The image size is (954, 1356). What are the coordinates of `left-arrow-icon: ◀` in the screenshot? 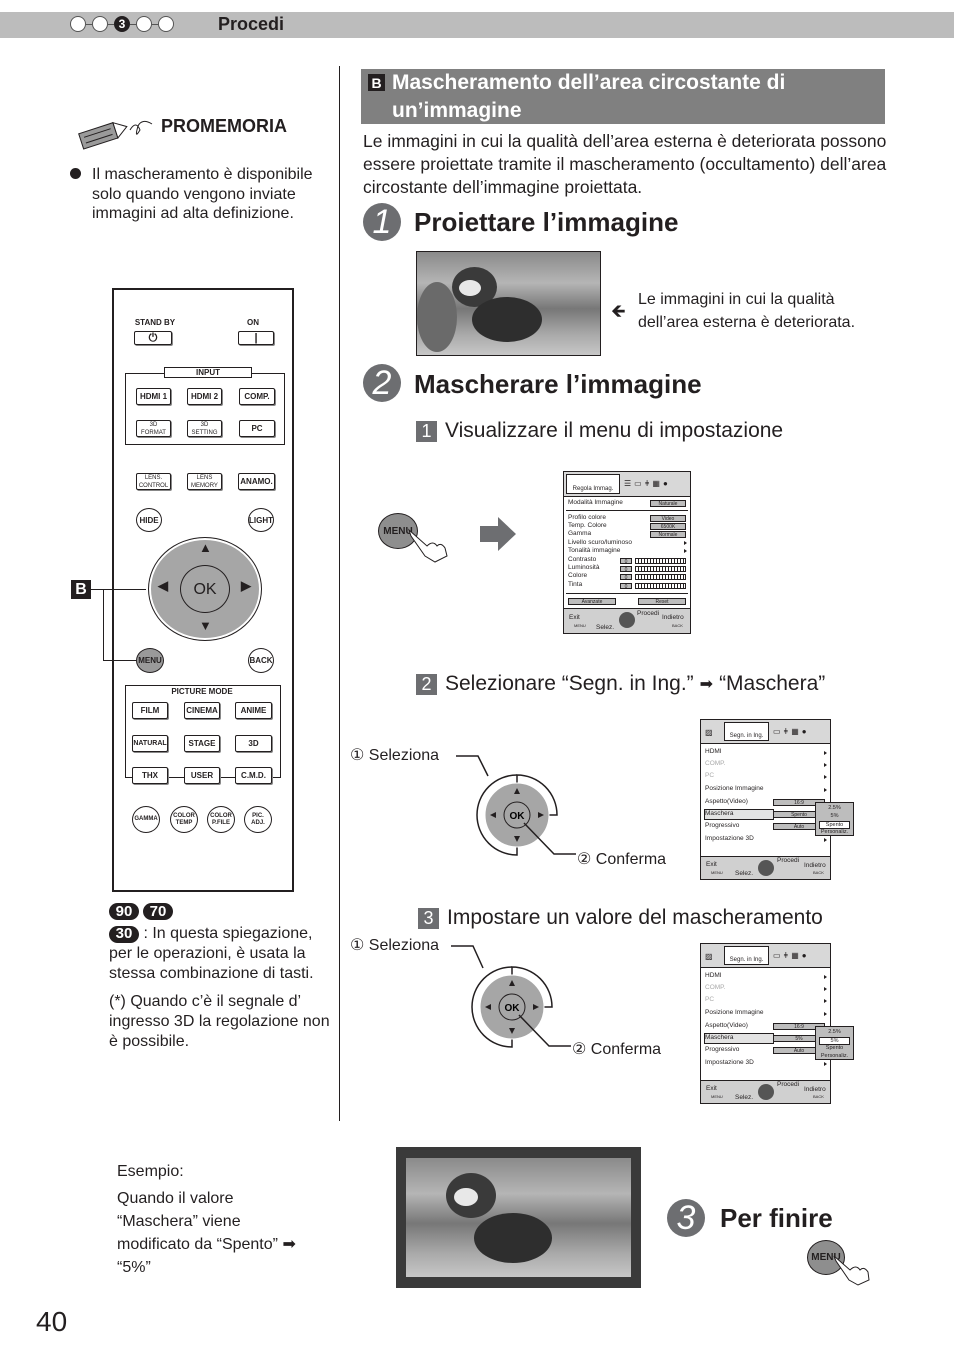 It's located at (163, 585).